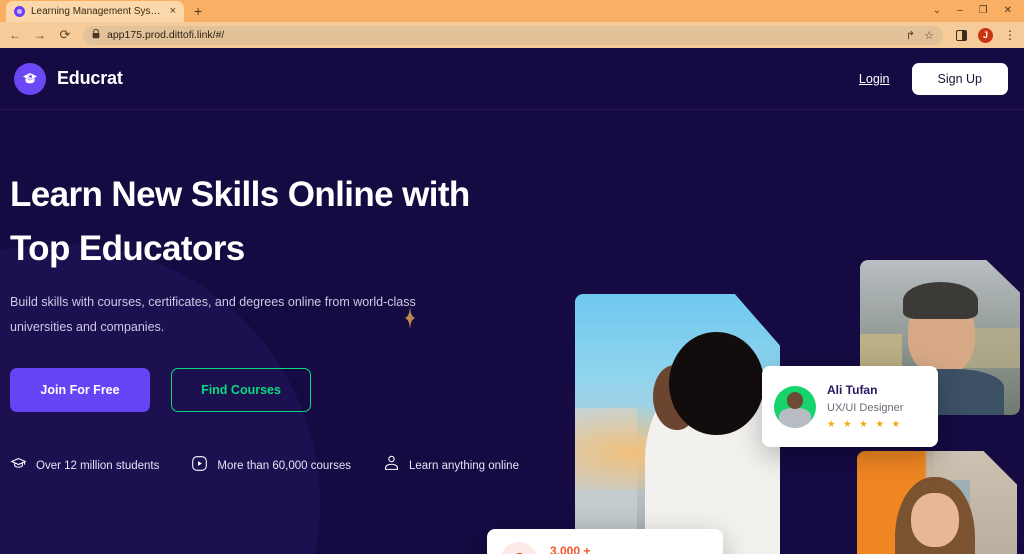 Image resolution: width=1024 pixels, height=554 pixels. I want to click on reload-icon: ⟳, so click(65, 35).